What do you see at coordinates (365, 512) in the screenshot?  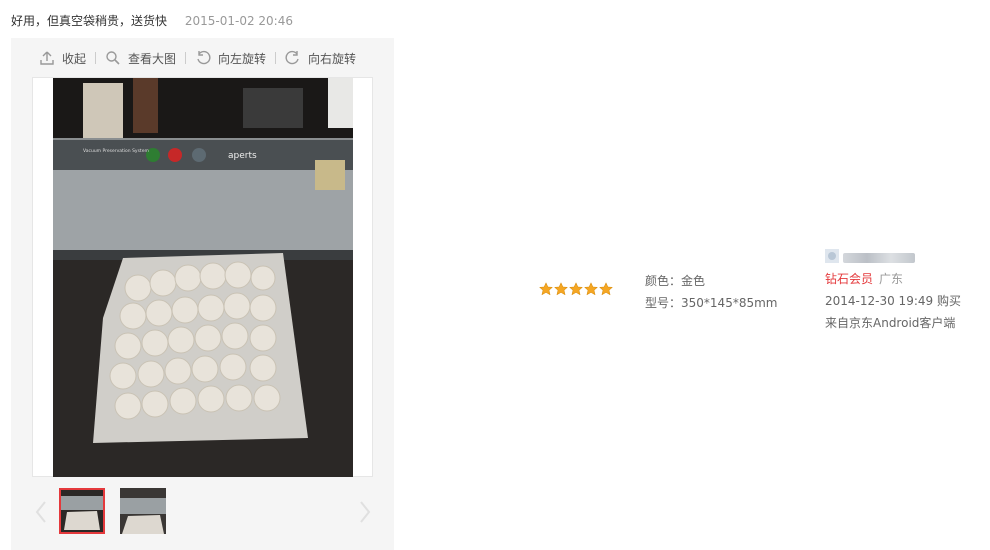 I see `next-arrow-icon` at bounding box center [365, 512].